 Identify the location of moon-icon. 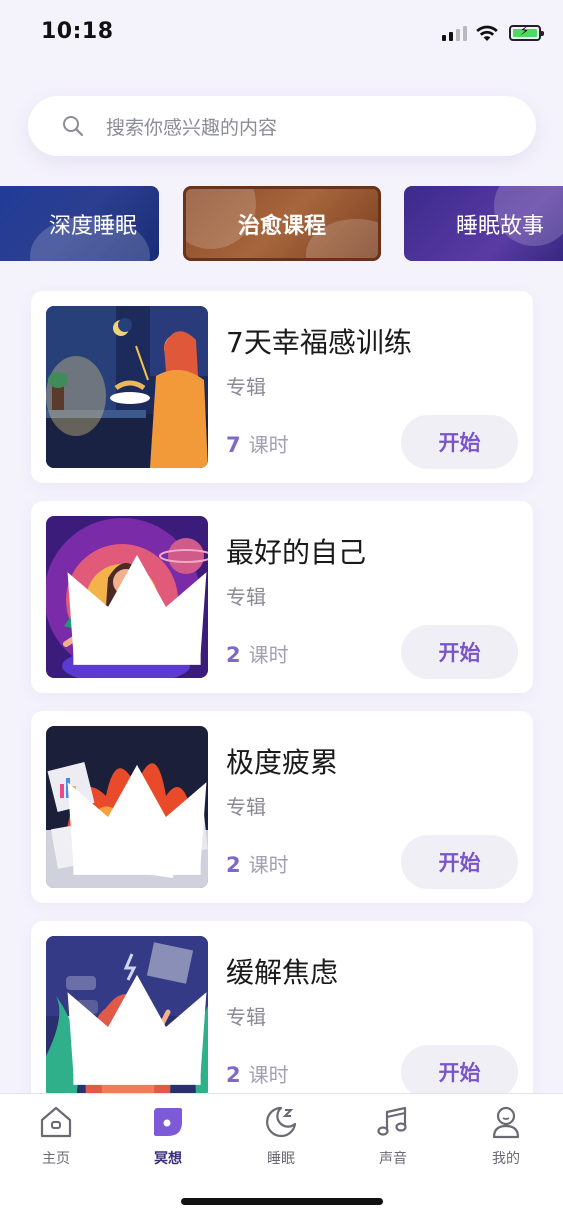
(281, 1122).